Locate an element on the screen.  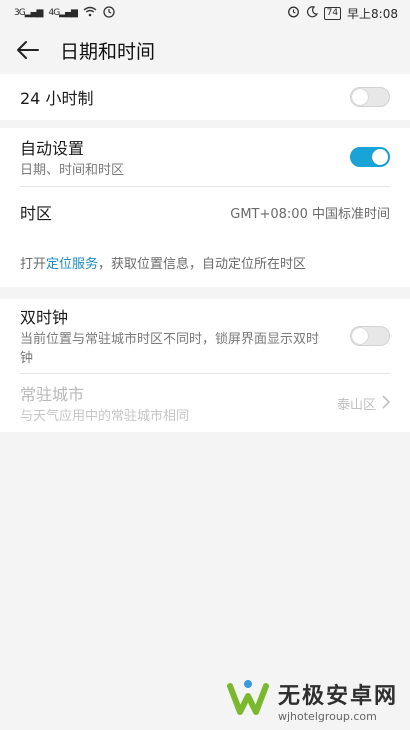
location-note: 打开定位服务，获取位置信息，自动定位所在时区 is located at coordinates (205, 262).